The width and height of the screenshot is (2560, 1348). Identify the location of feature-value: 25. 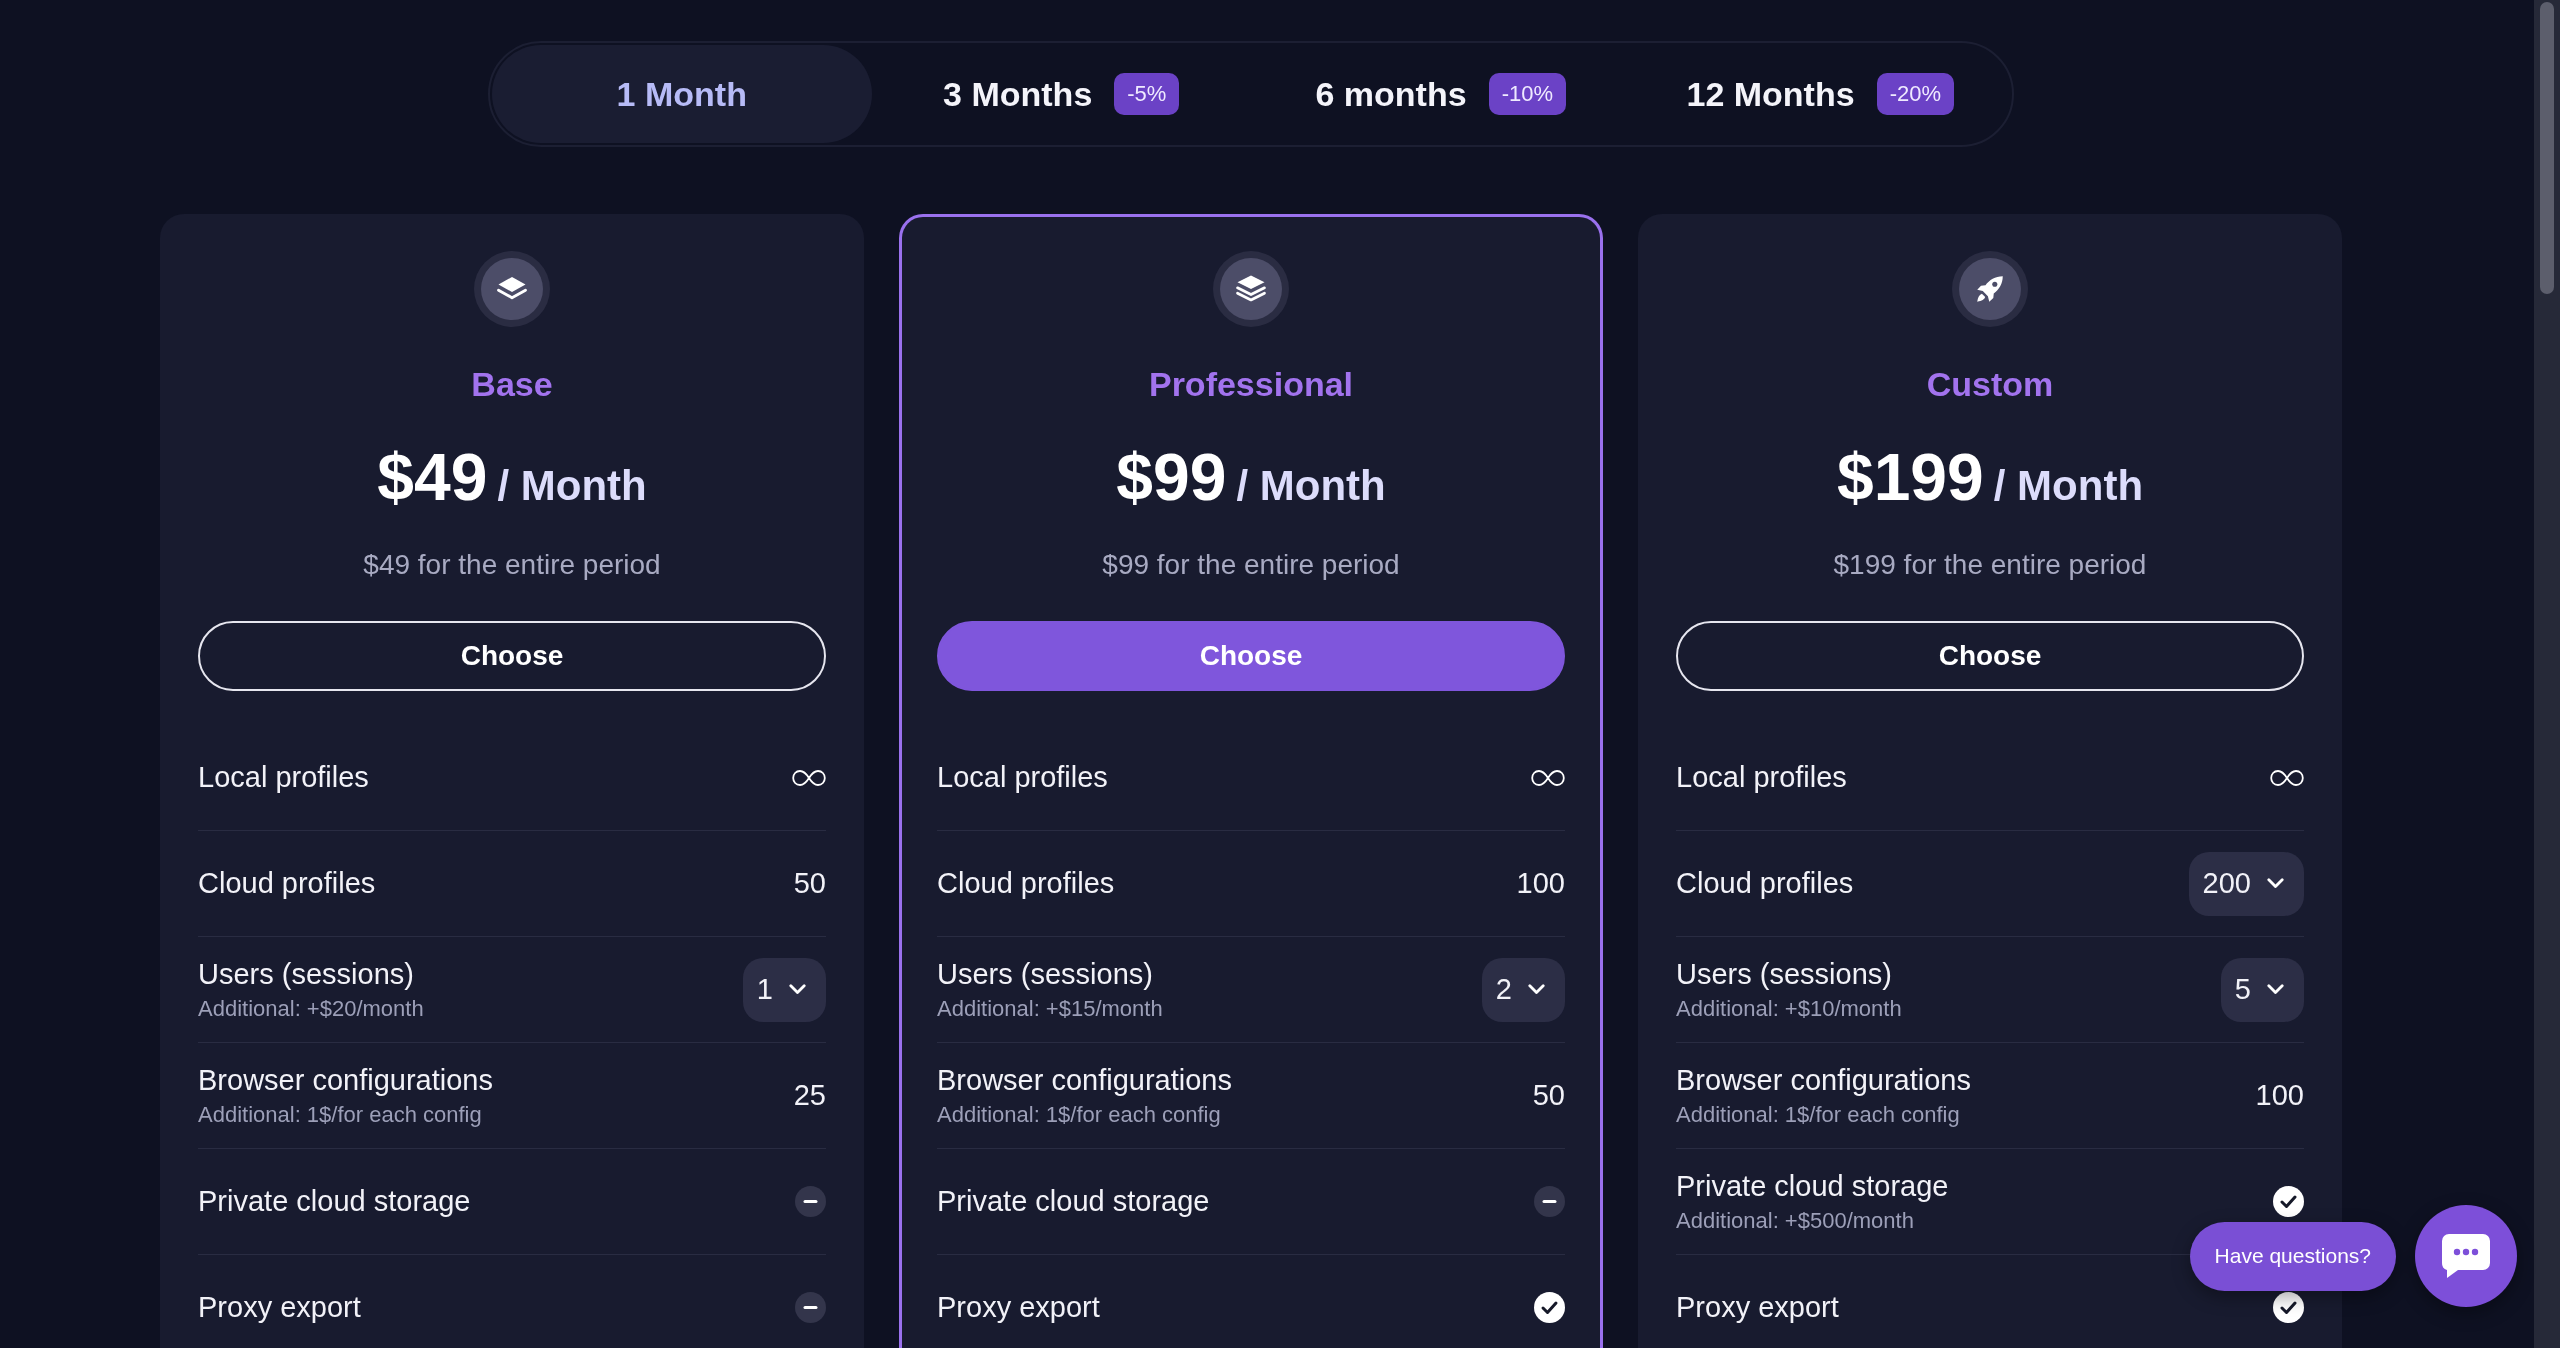
(809, 1095).